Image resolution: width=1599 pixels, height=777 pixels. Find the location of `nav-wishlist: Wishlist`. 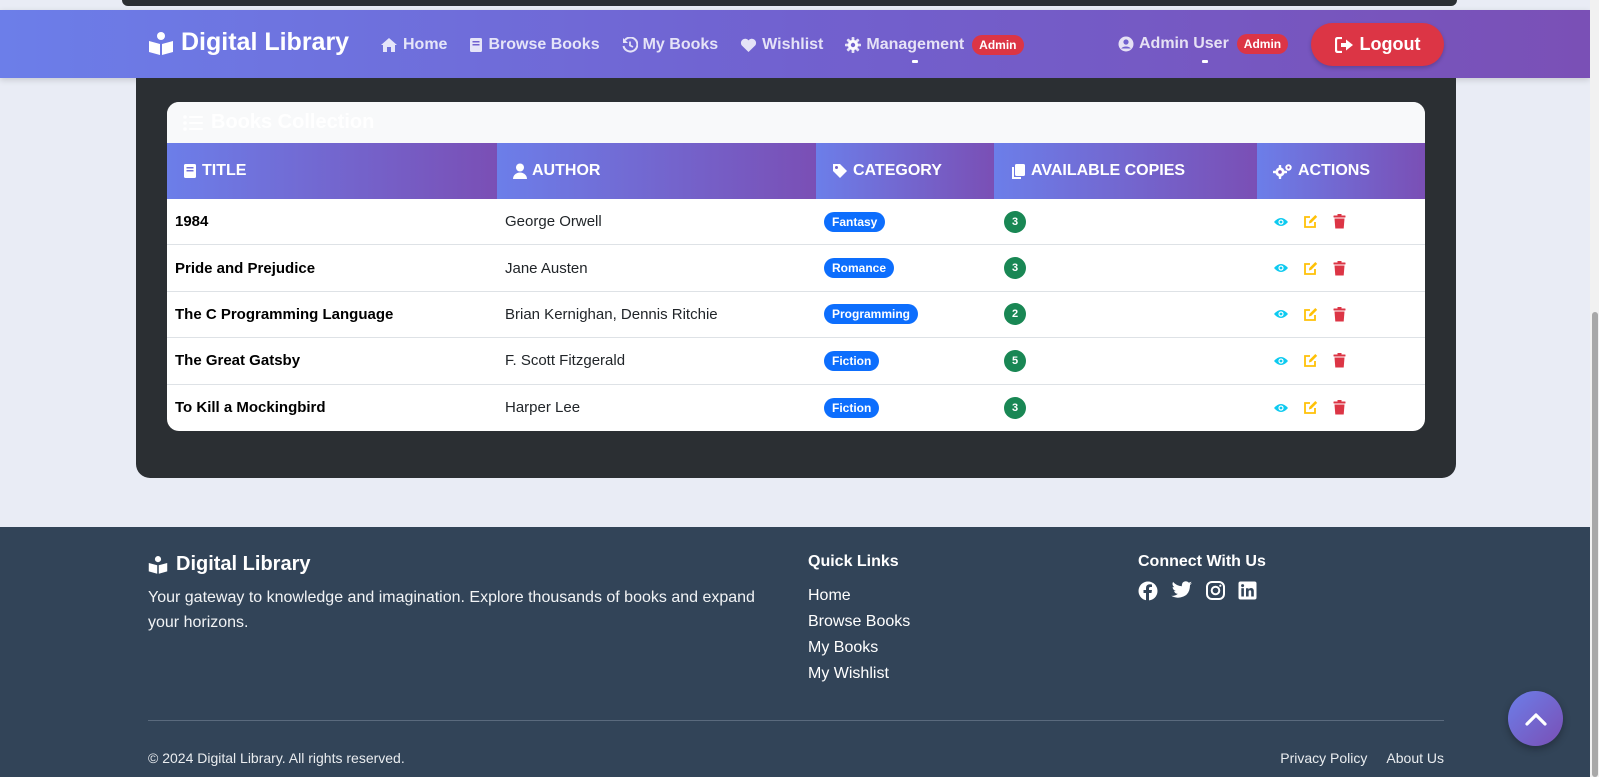

nav-wishlist: Wishlist is located at coordinates (781, 45).